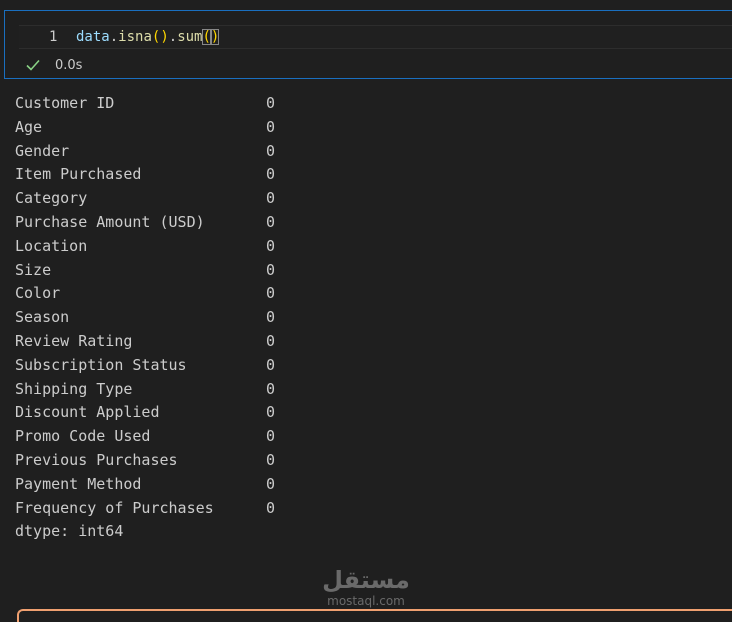 The image size is (732, 622). I want to click on output-column-name: Shipping Type, so click(74, 388).